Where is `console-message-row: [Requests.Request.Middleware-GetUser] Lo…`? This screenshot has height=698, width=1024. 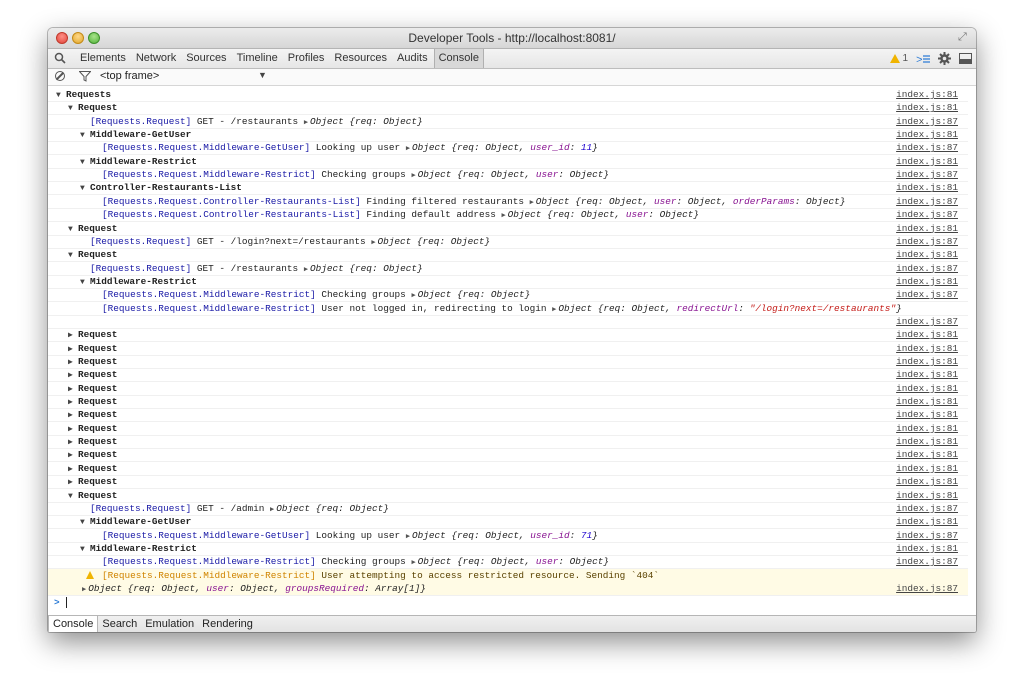 console-message-row: [Requests.Request.Middleware-GetUser] Lo… is located at coordinates (508, 148).